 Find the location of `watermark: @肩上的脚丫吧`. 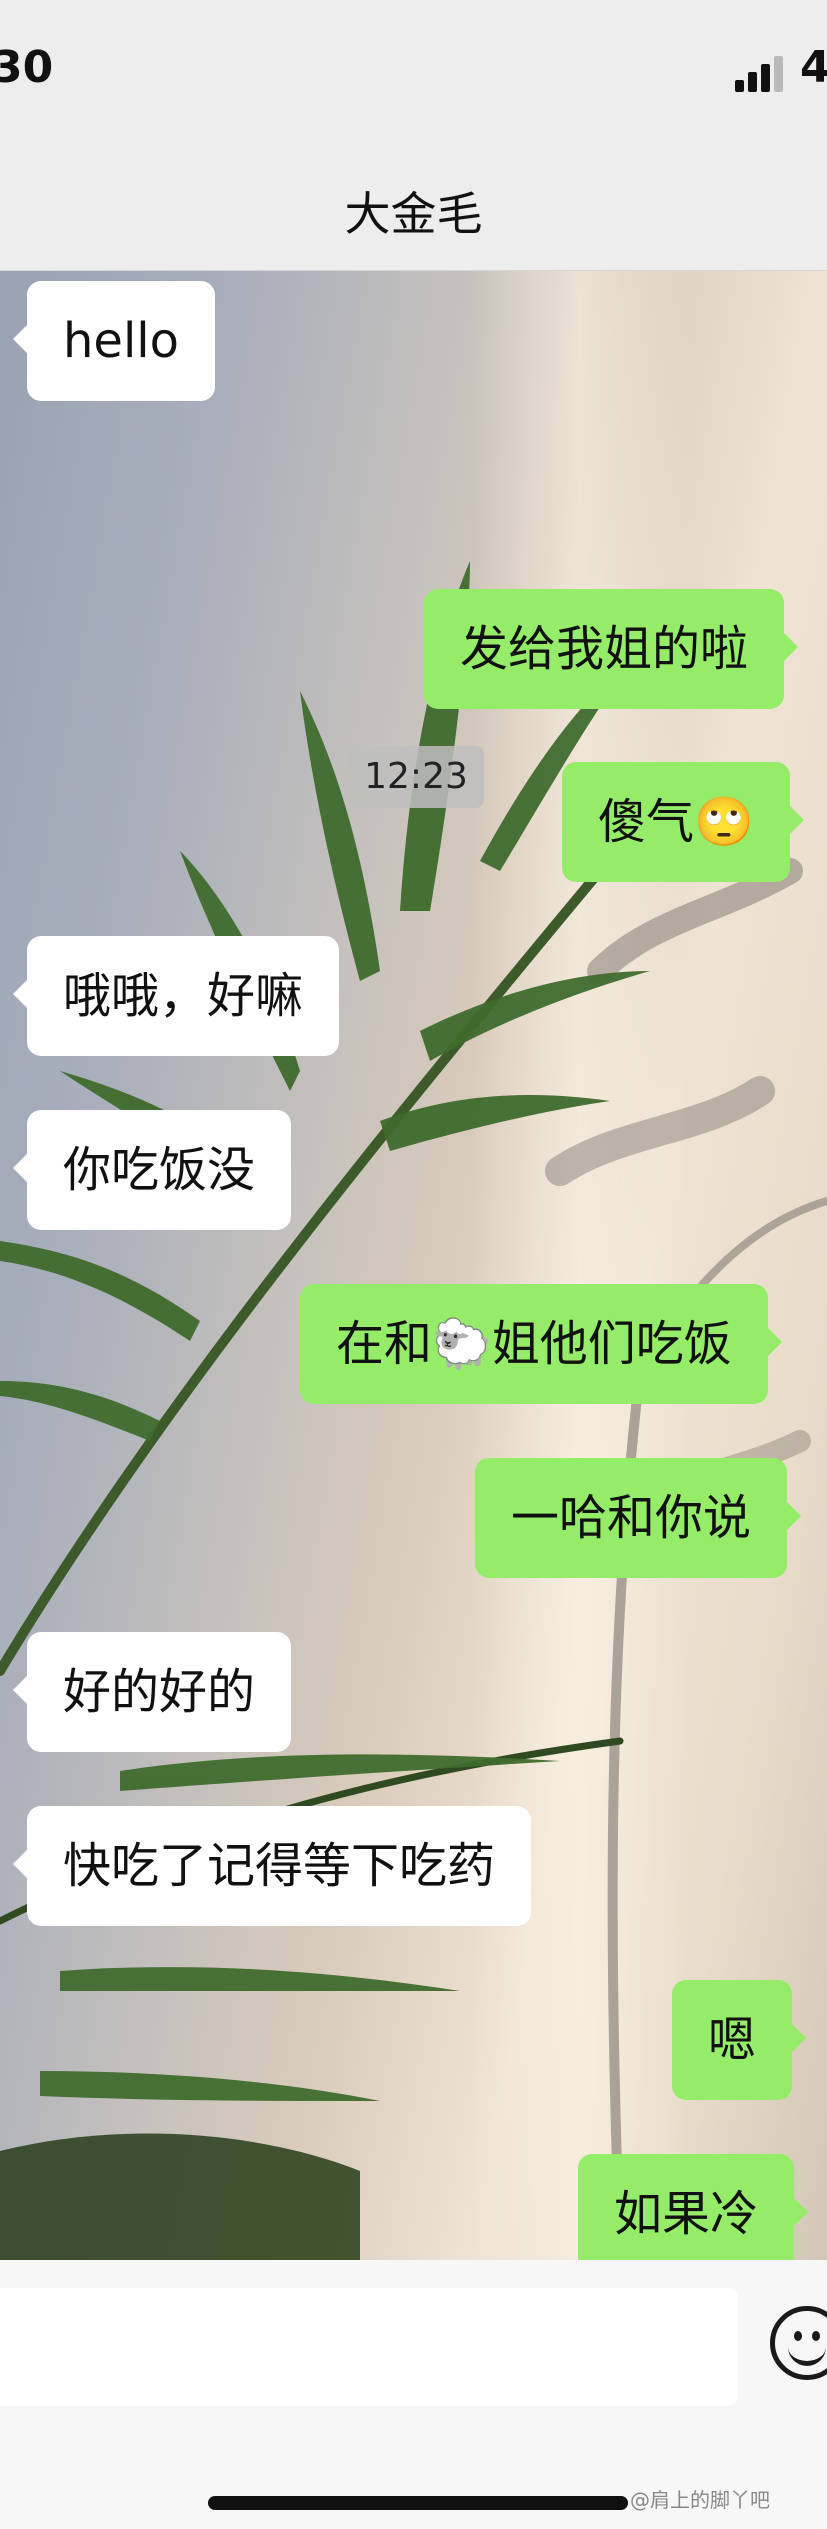

watermark: @肩上的脚丫吧 is located at coordinates (700, 2500).